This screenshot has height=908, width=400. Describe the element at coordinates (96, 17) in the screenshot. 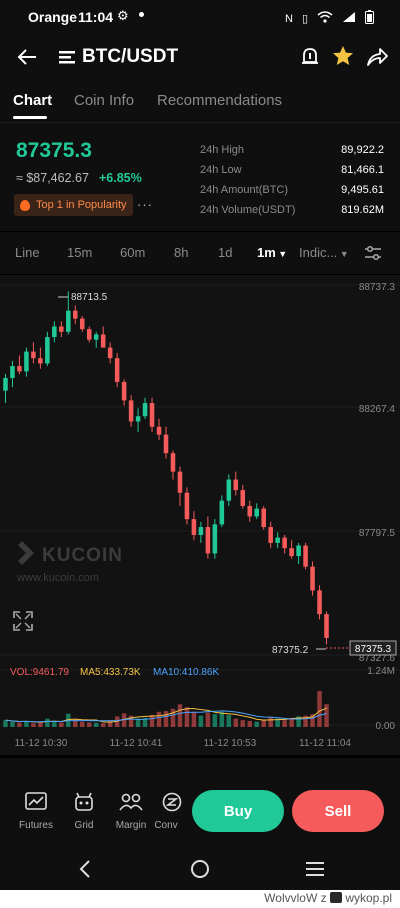

I see `status-time: 11:04` at that location.